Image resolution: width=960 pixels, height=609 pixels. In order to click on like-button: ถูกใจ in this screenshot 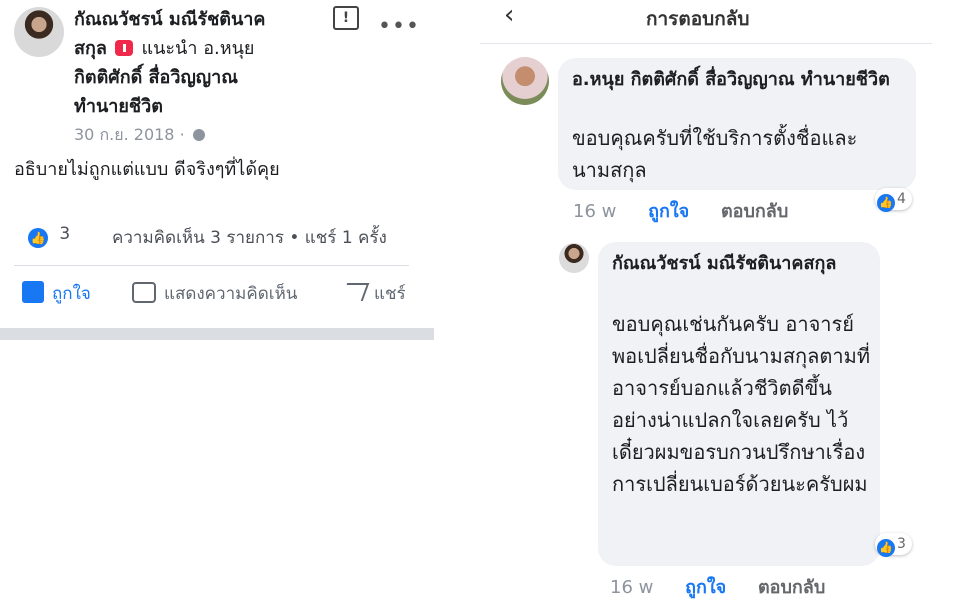, I will do `click(56, 293)`.